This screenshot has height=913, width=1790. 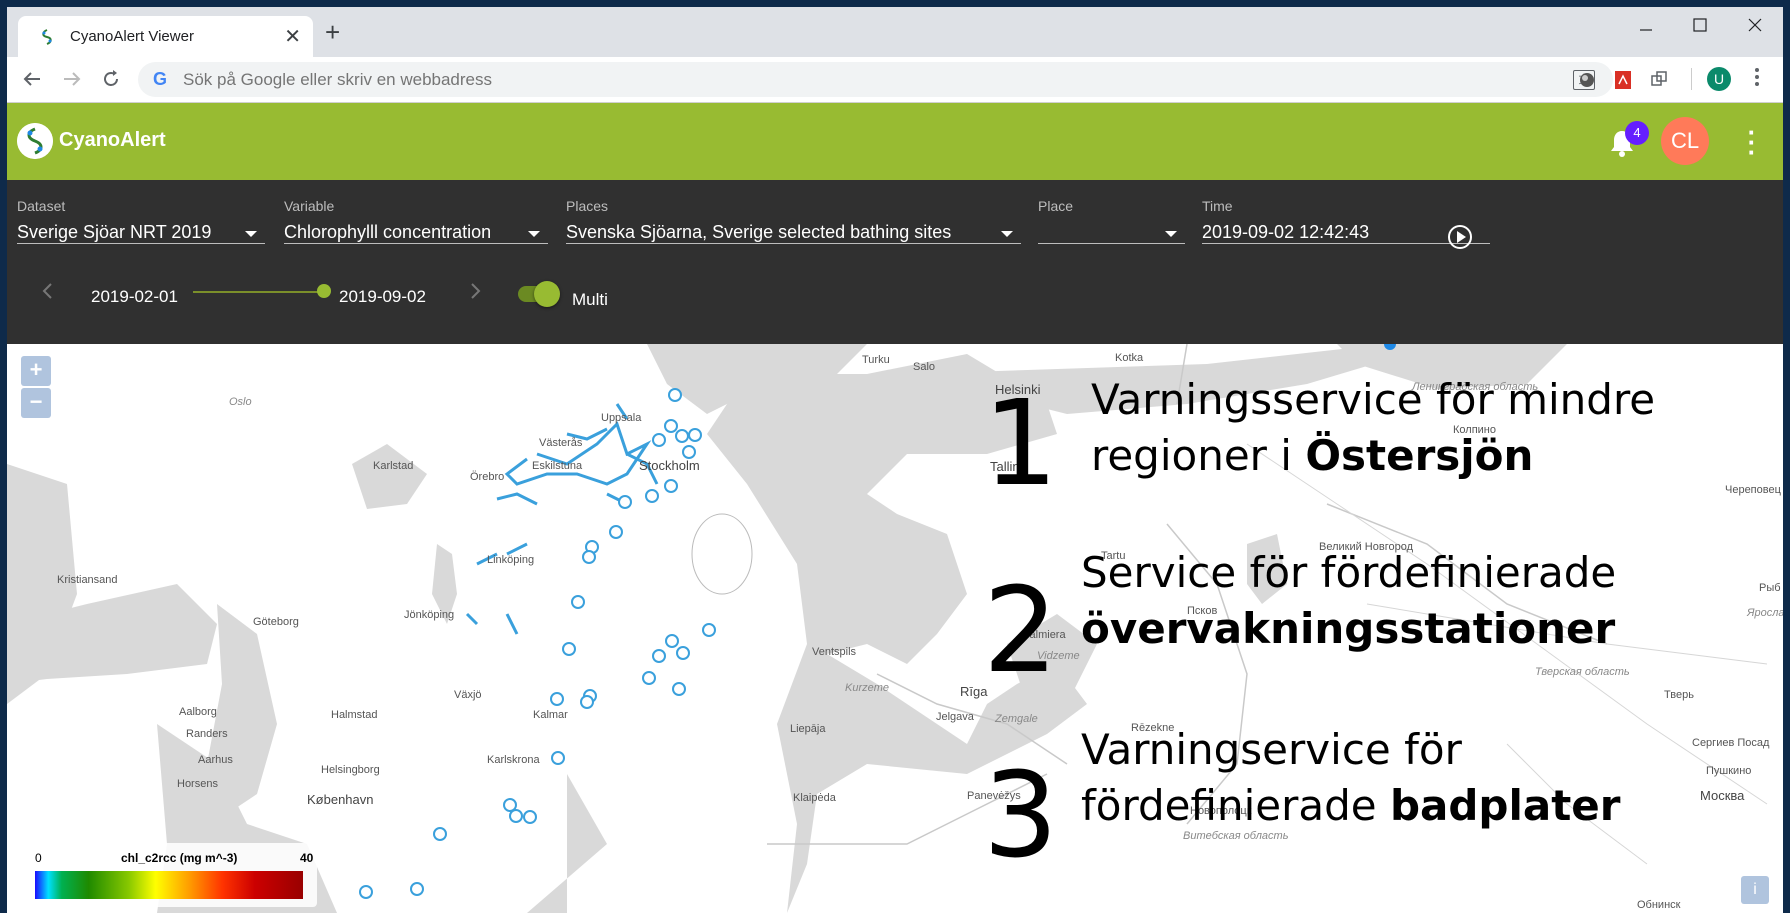 What do you see at coordinates (292, 36) in the screenshot?
I see `tab-close-icon: ✕` at bounding box center [292, 36].